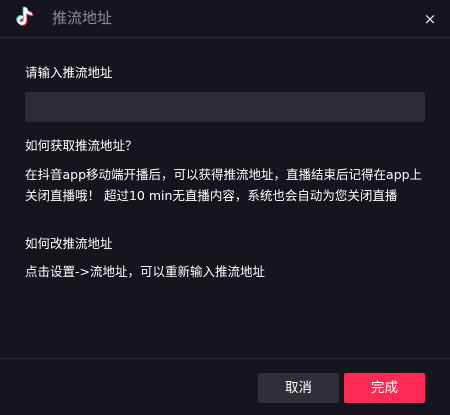 This screenshot has height=415, width=450. Describe the element at coordinates (69, 72) in the screenshot. I see `stream-url-label: 请输入推流地址` at that location.